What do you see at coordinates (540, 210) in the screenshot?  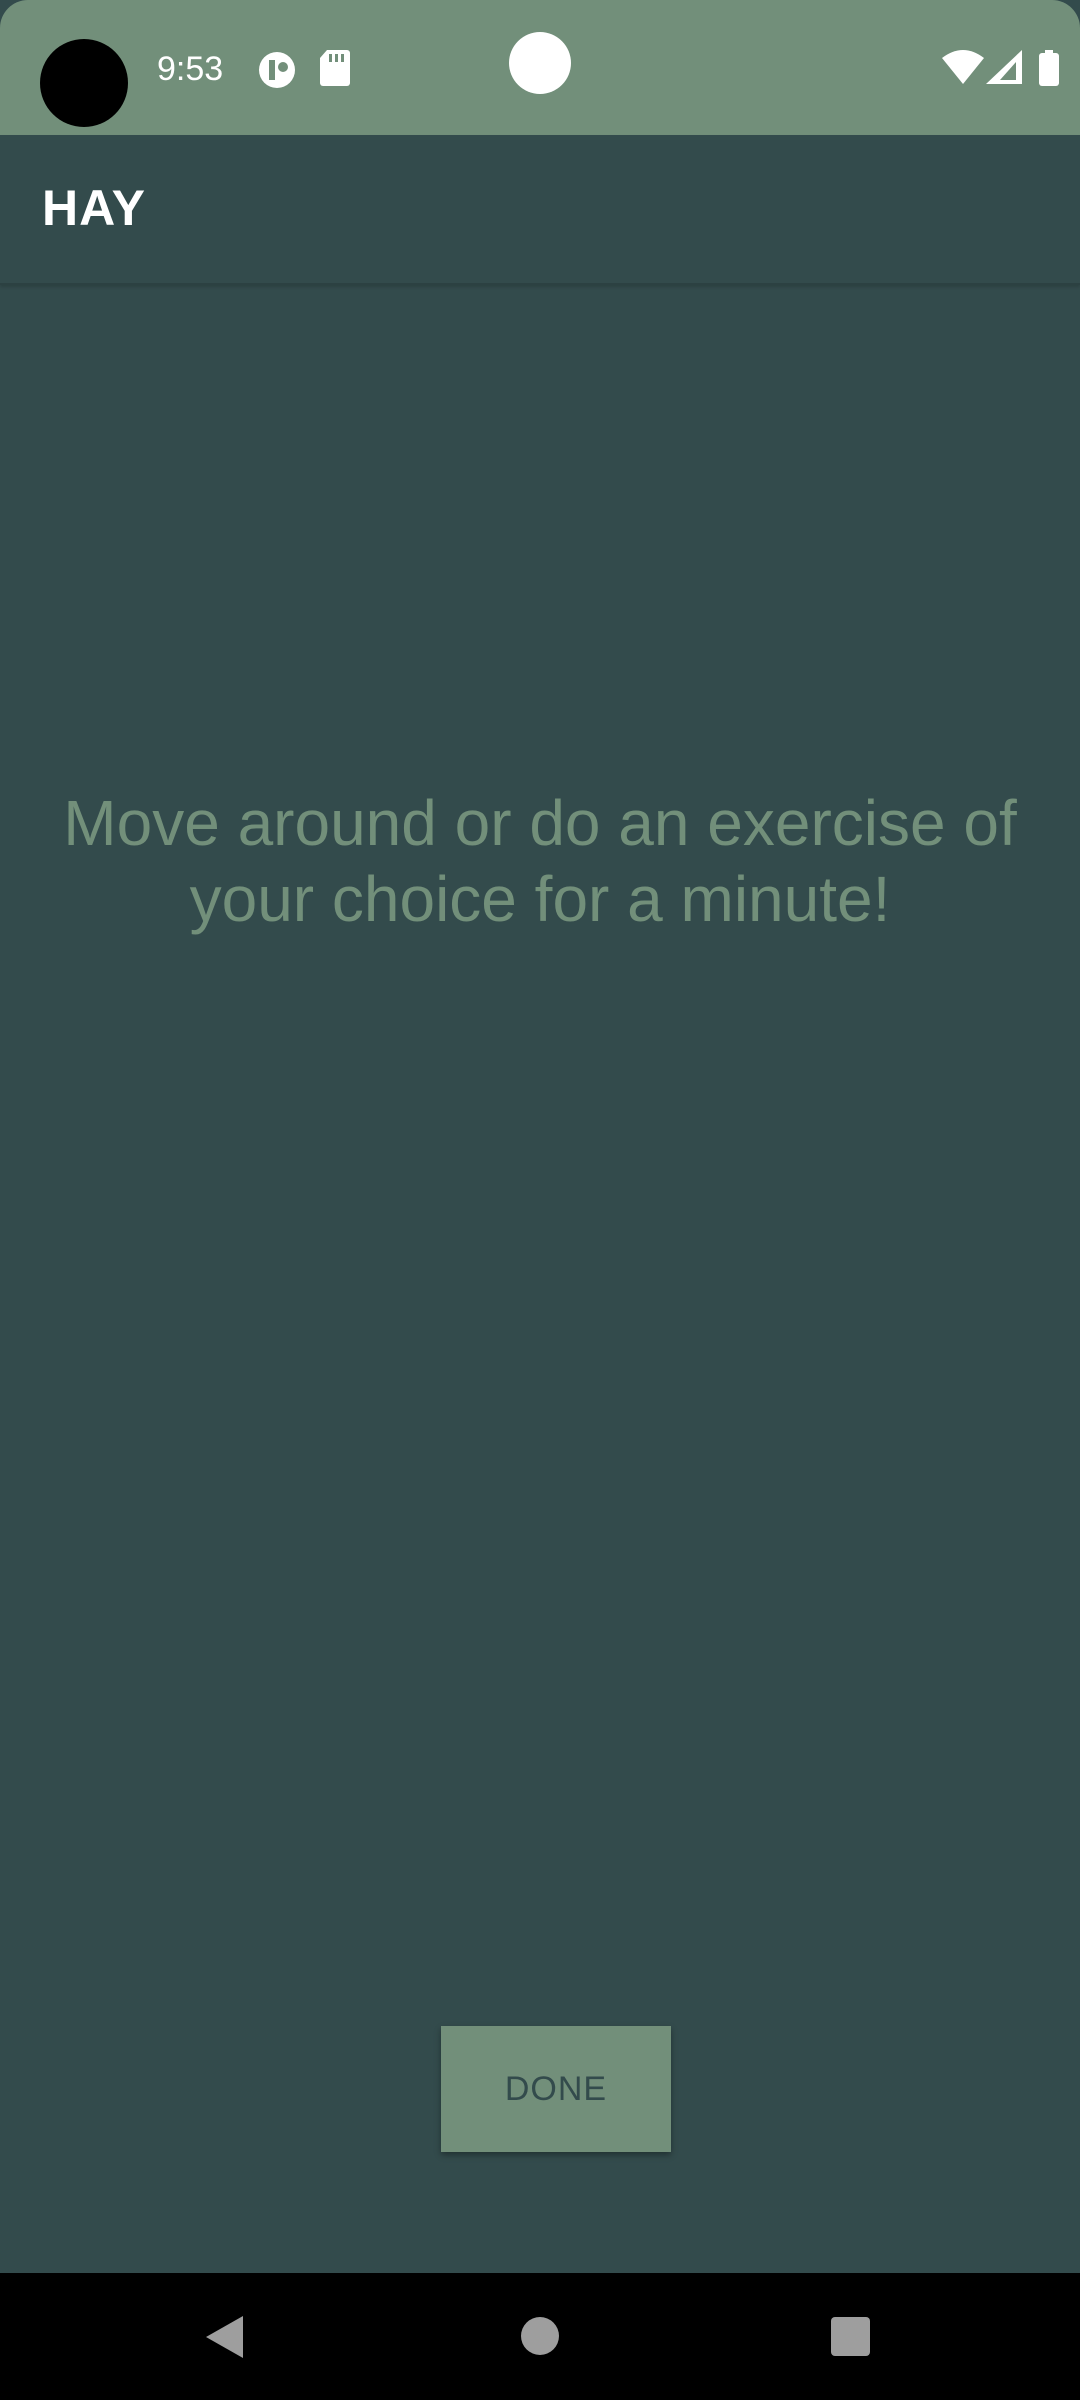 I see `app-bar: HAY` at bounding box center [540, 210].